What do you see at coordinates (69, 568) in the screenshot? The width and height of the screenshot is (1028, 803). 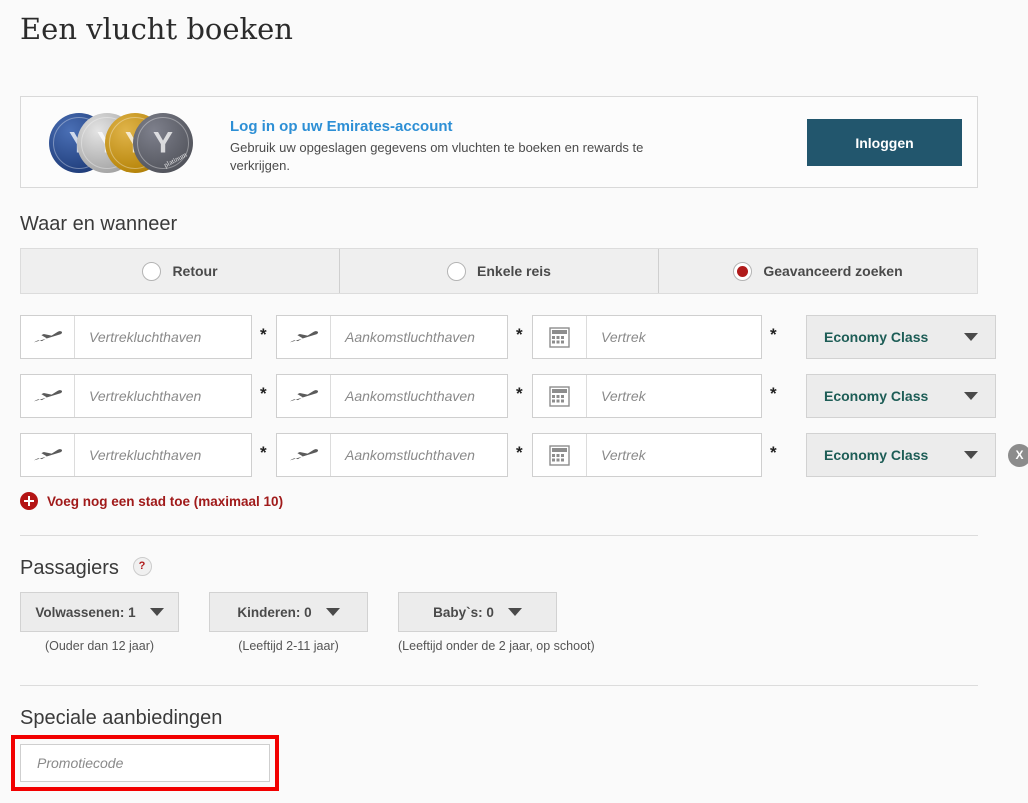 I see `passengers-heading-text: Passagiers` at bounding box center [69, 568].